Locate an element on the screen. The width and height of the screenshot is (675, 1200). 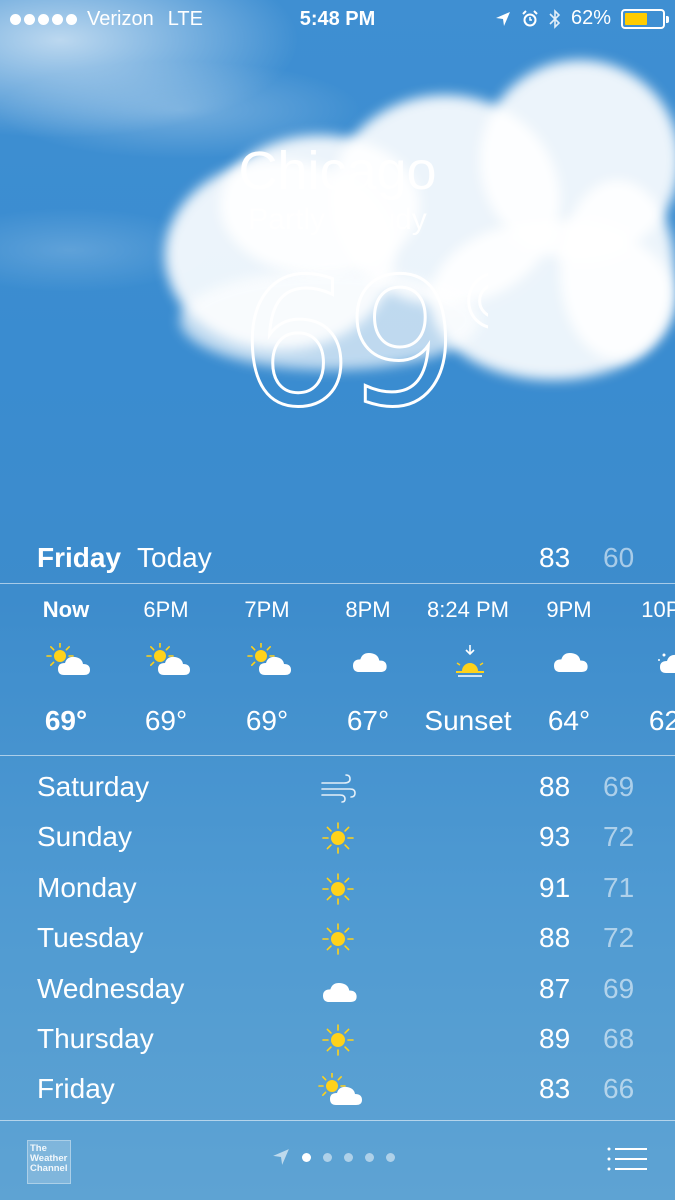
status-icons: 62% is located at coordinates (582, 18).